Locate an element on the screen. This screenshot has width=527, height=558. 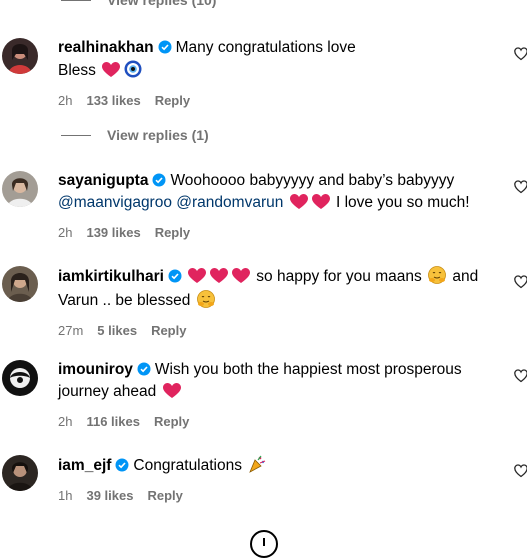
comment-meta: 1h 39 likes Reply is located at coordinates (278, 495).